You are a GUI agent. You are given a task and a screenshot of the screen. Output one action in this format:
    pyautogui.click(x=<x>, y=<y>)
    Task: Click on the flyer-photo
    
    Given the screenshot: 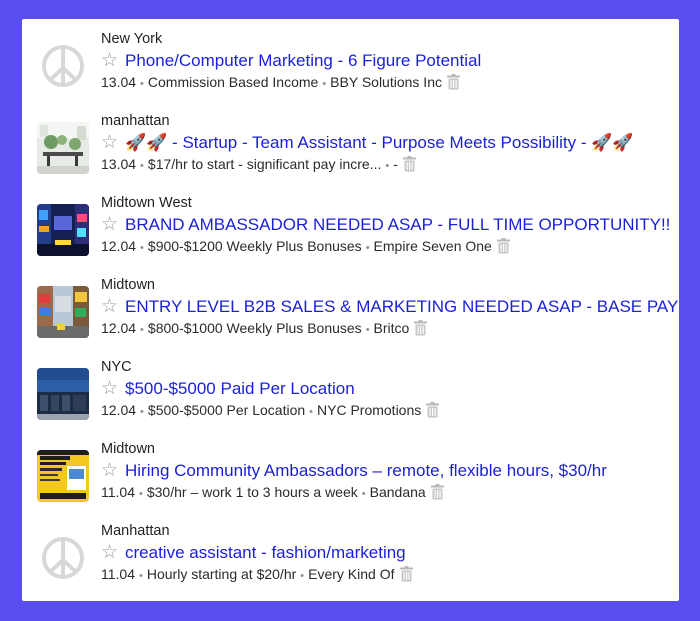 What is the action you would take?
    pyautogui.click(x=63, y=476)
    